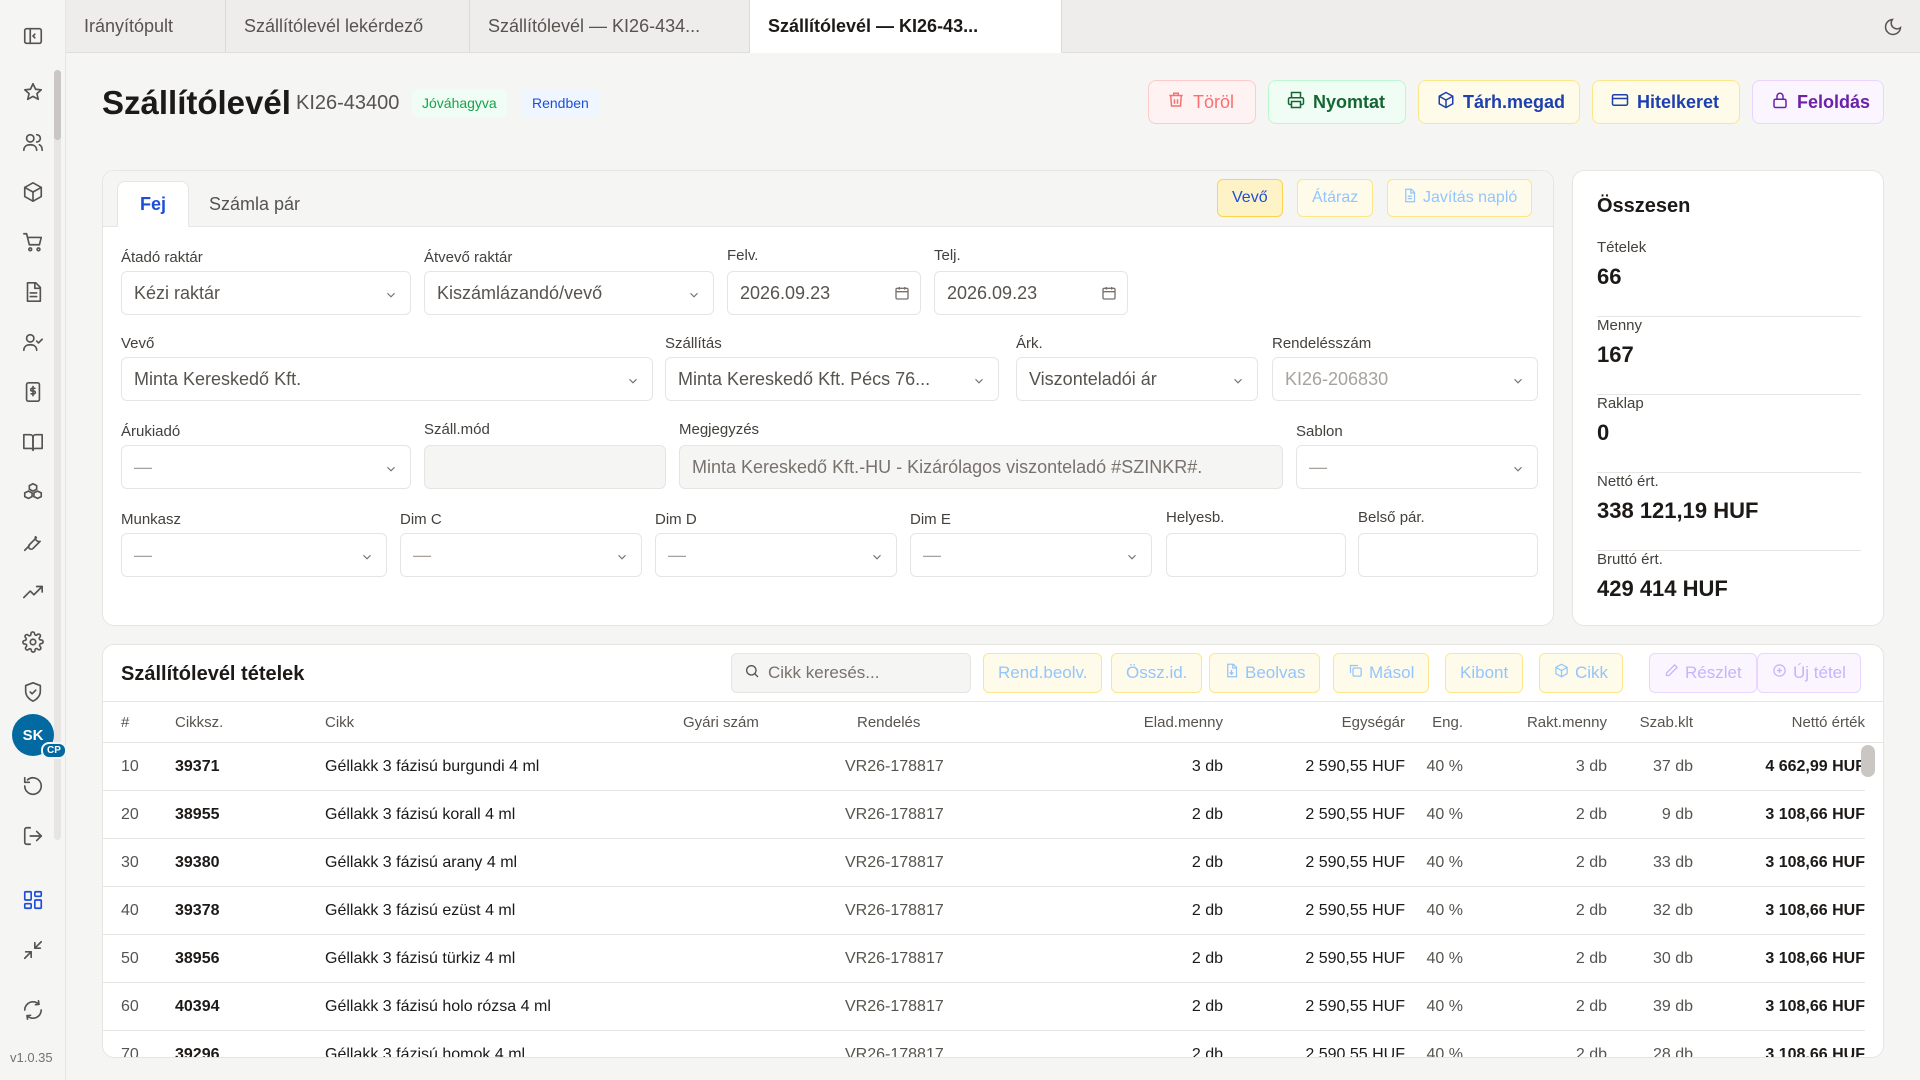 The image size is (1920, 1080). I want to click on dim-d-value: —, so click(677, 554).